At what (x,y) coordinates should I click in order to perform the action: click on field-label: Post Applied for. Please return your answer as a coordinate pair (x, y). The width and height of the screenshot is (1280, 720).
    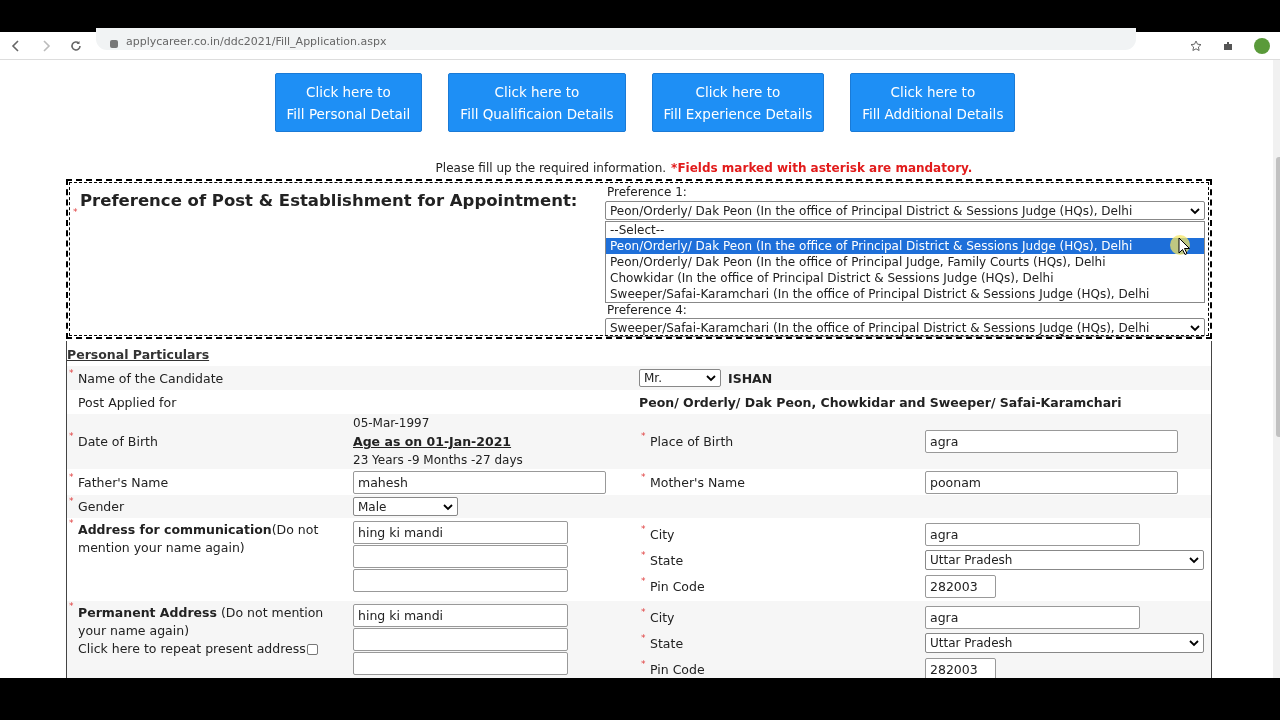
    Looking at the image, I should click on (127, 402).